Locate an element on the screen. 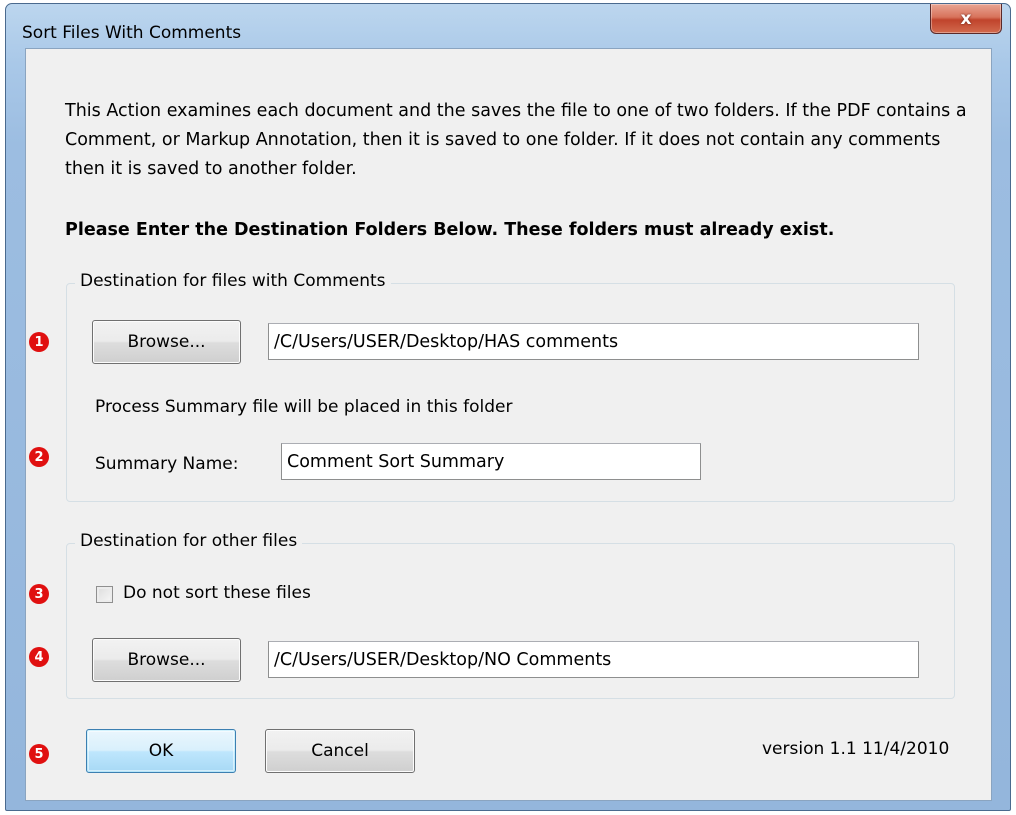 The height and width of the screenshot is (815, 1016). step-marker-1: 1 is located at coordinates (39, 342).